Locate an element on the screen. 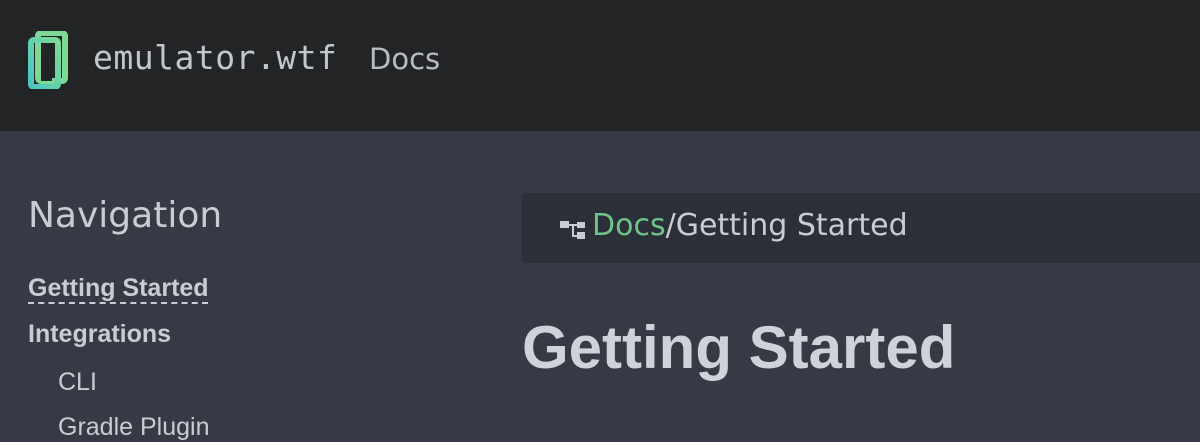  emulator-wtf-logo-icon is located at coordinates (48, 60).